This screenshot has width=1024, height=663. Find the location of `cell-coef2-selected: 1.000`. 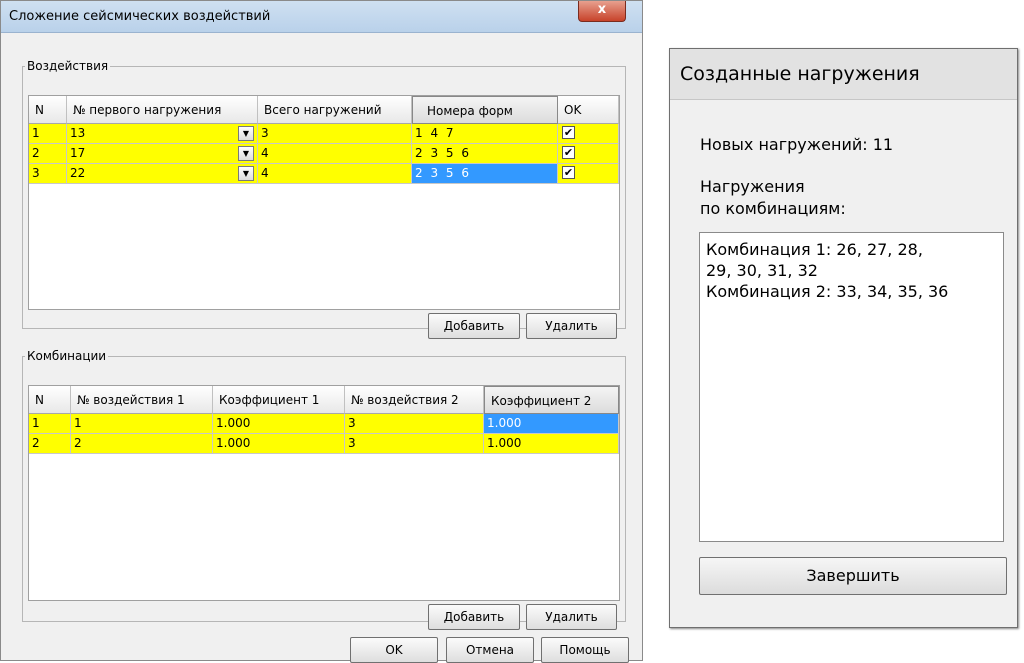

cell-coef2-selected: 1.000 is located at coordinates (551, 423).